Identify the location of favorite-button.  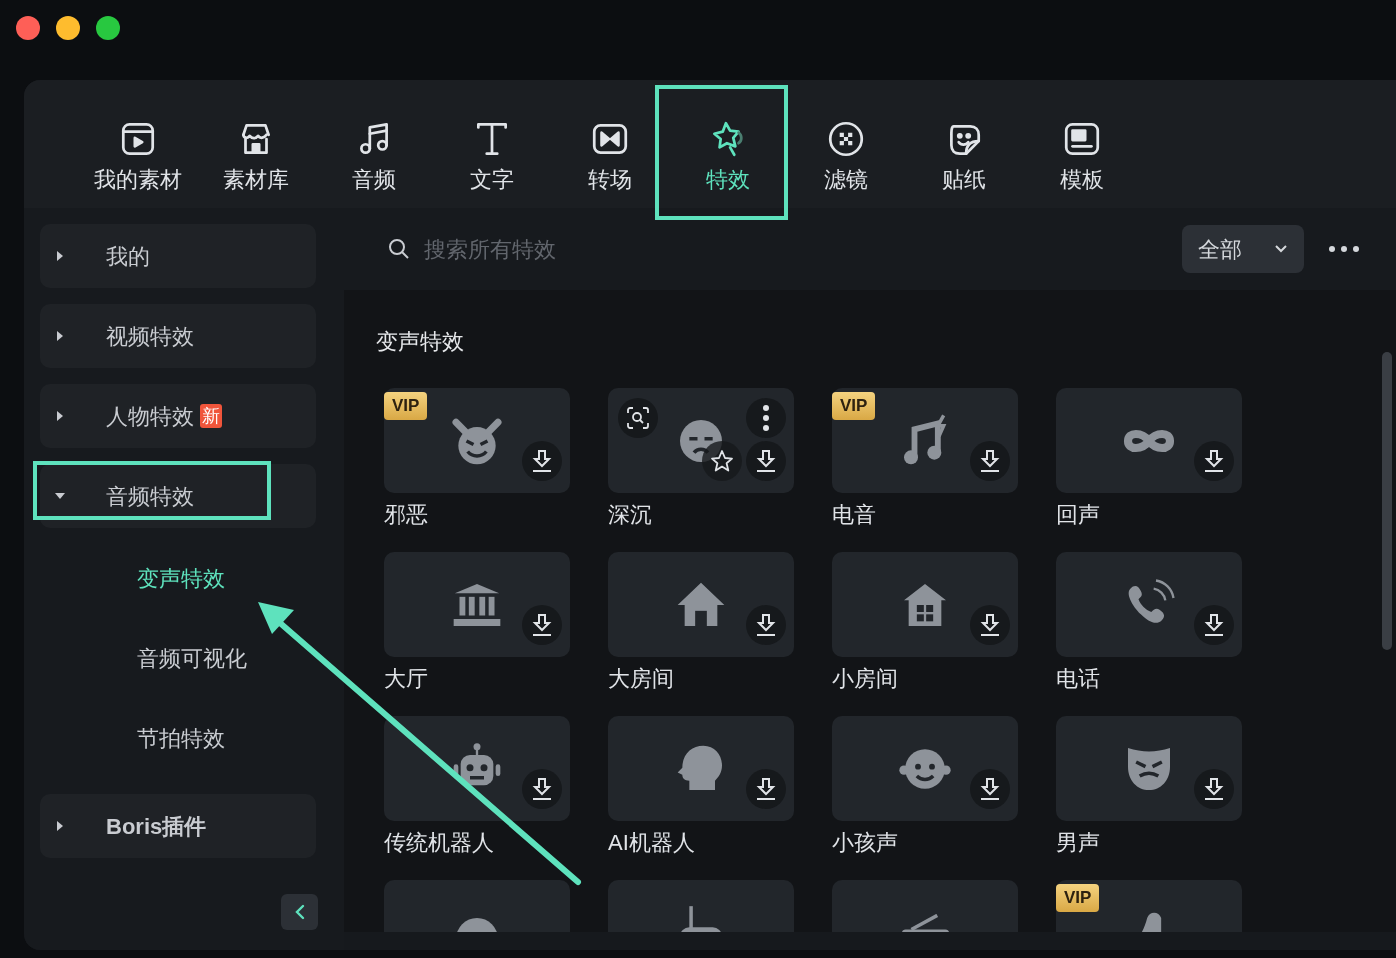
(722, 461).